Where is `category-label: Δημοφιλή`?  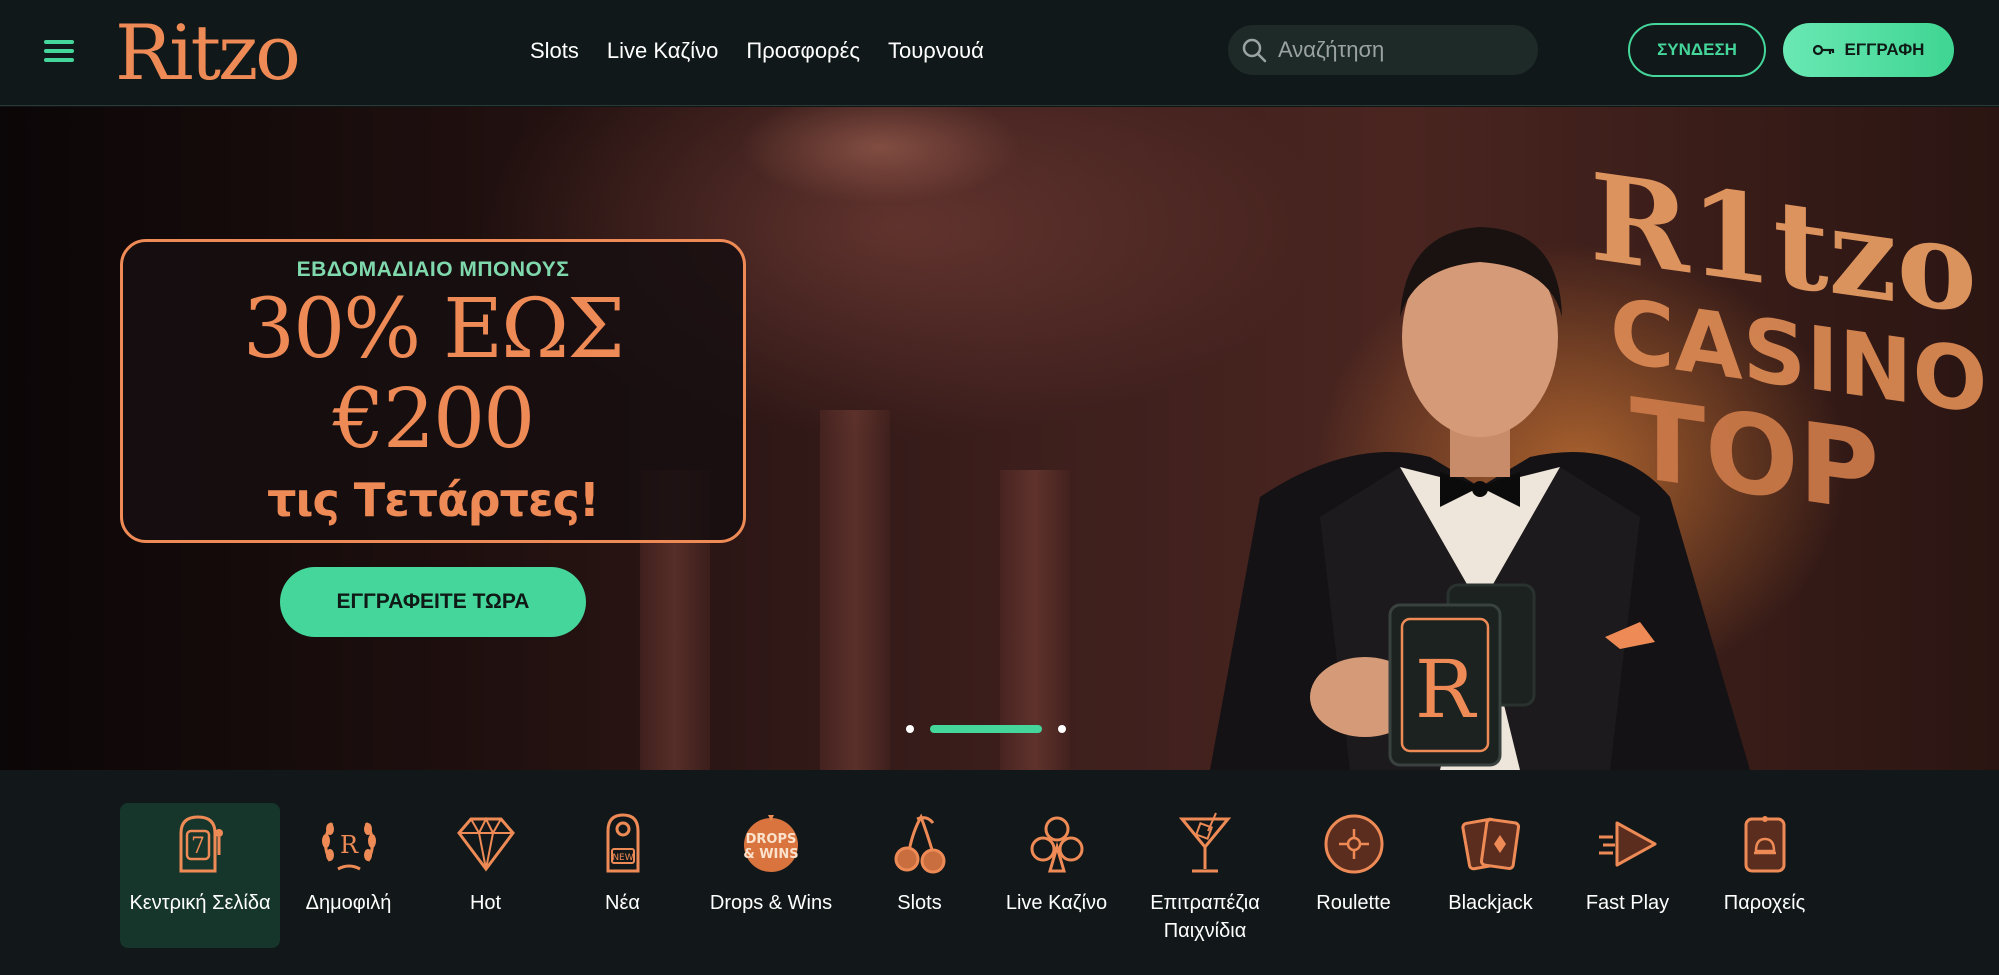 category-label: Δημοφιλή is located at coordinates (348, 903).